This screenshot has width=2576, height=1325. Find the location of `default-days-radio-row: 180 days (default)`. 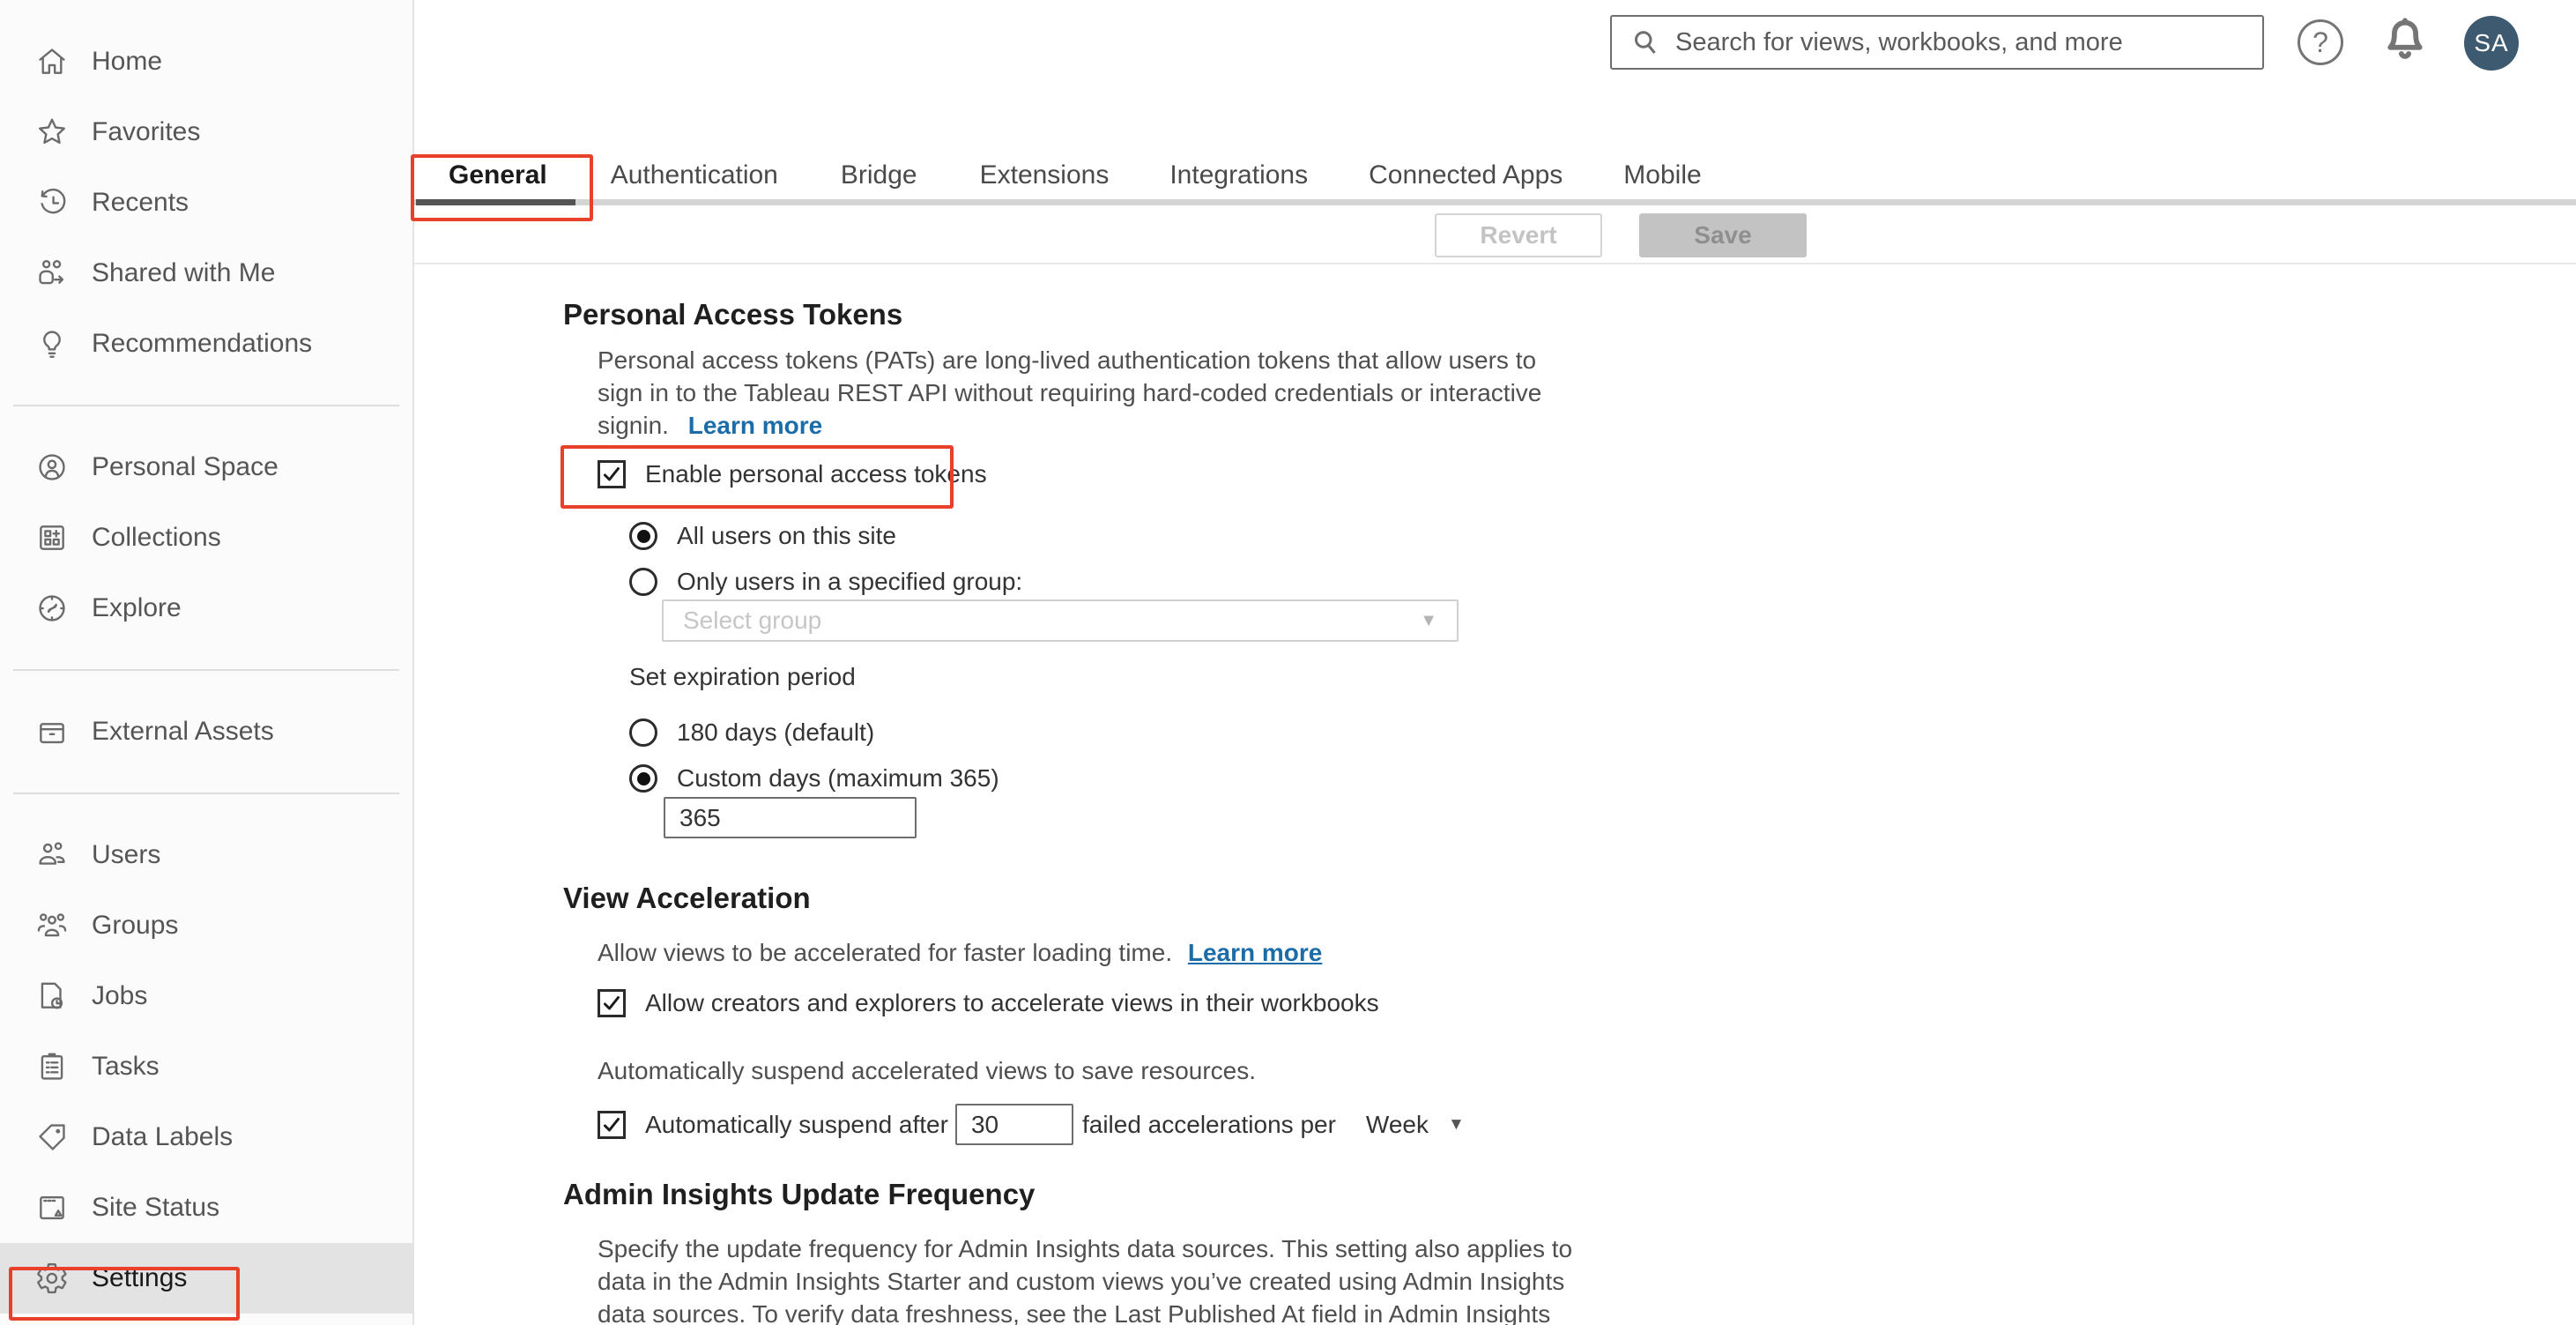

default-days-radio-row: 180 days (default) is located at coordinates (751, 732).